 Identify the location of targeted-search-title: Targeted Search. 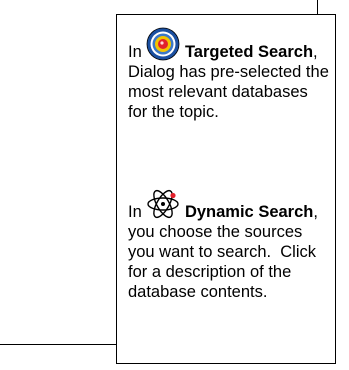
(249, 52).